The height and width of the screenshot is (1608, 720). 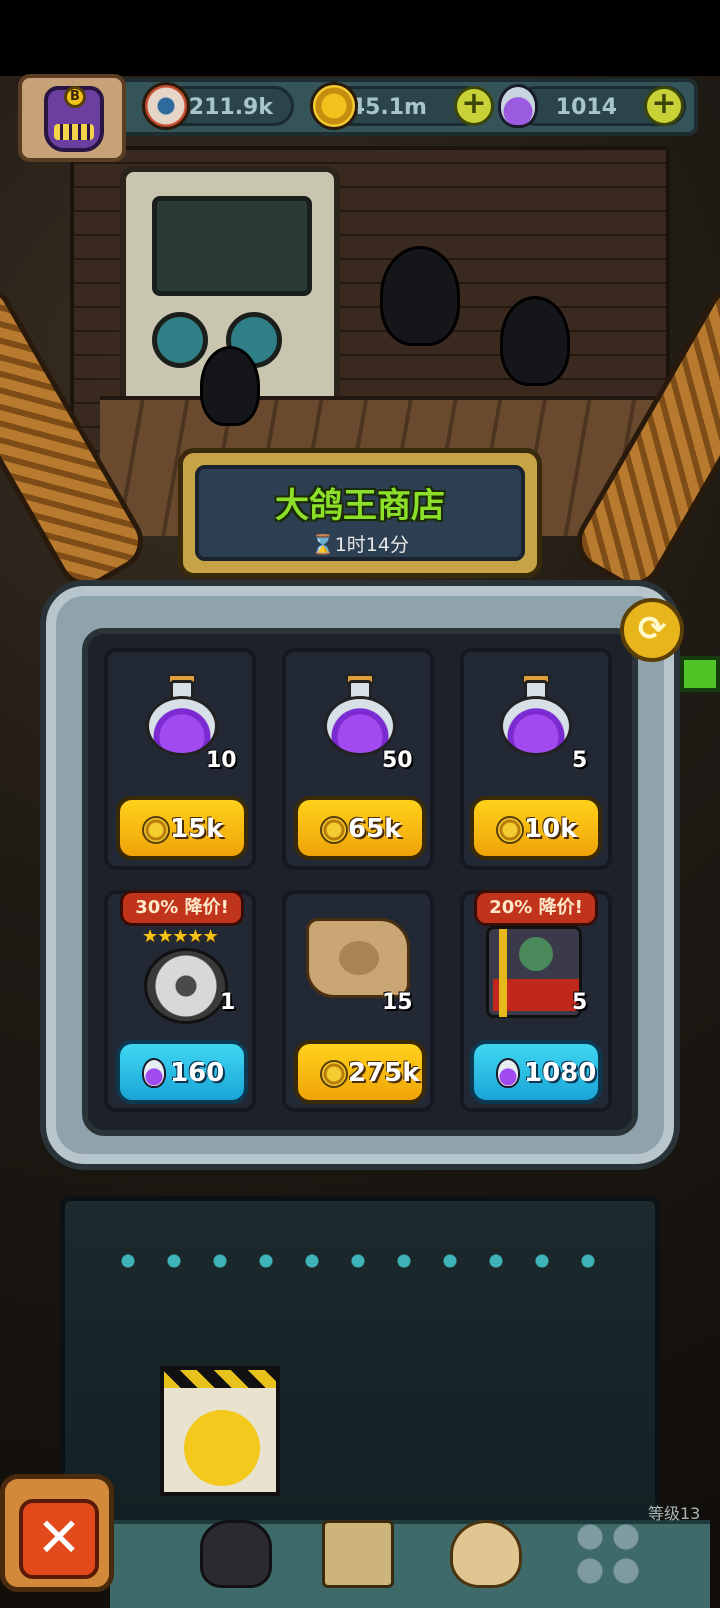 I want to click on buy-button: 1080, so click(x=536, y=1072).